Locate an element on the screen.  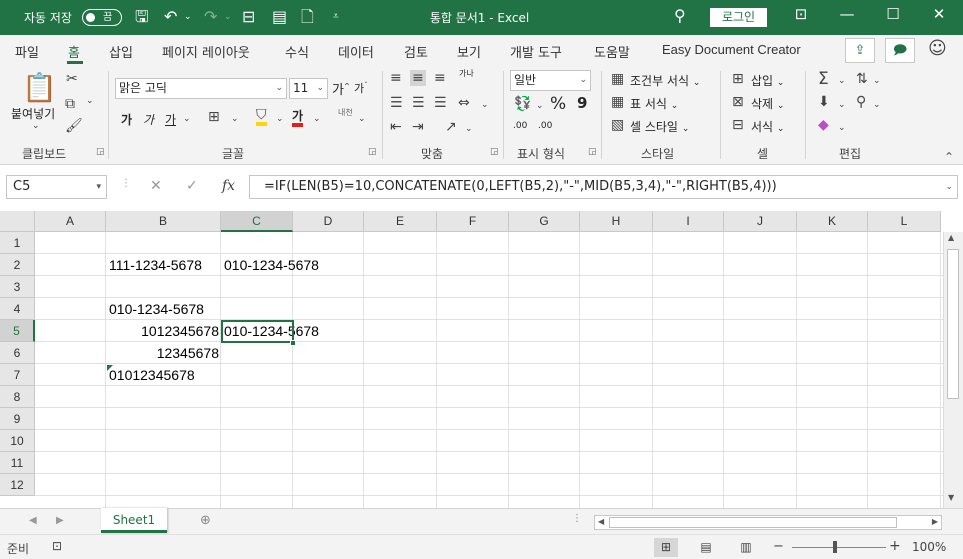
macro-record-icon: ⊡ is located at coordinates (57, 546).